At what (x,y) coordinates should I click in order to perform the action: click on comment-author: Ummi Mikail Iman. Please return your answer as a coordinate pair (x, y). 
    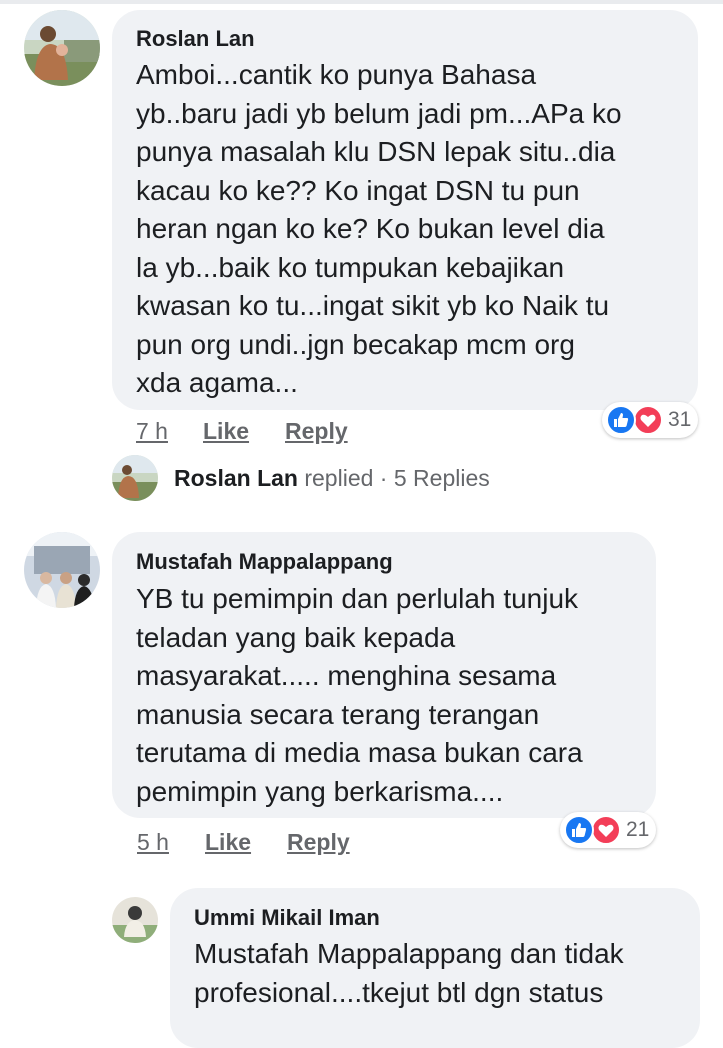
    Looking at the image, I should click on (287, 918).